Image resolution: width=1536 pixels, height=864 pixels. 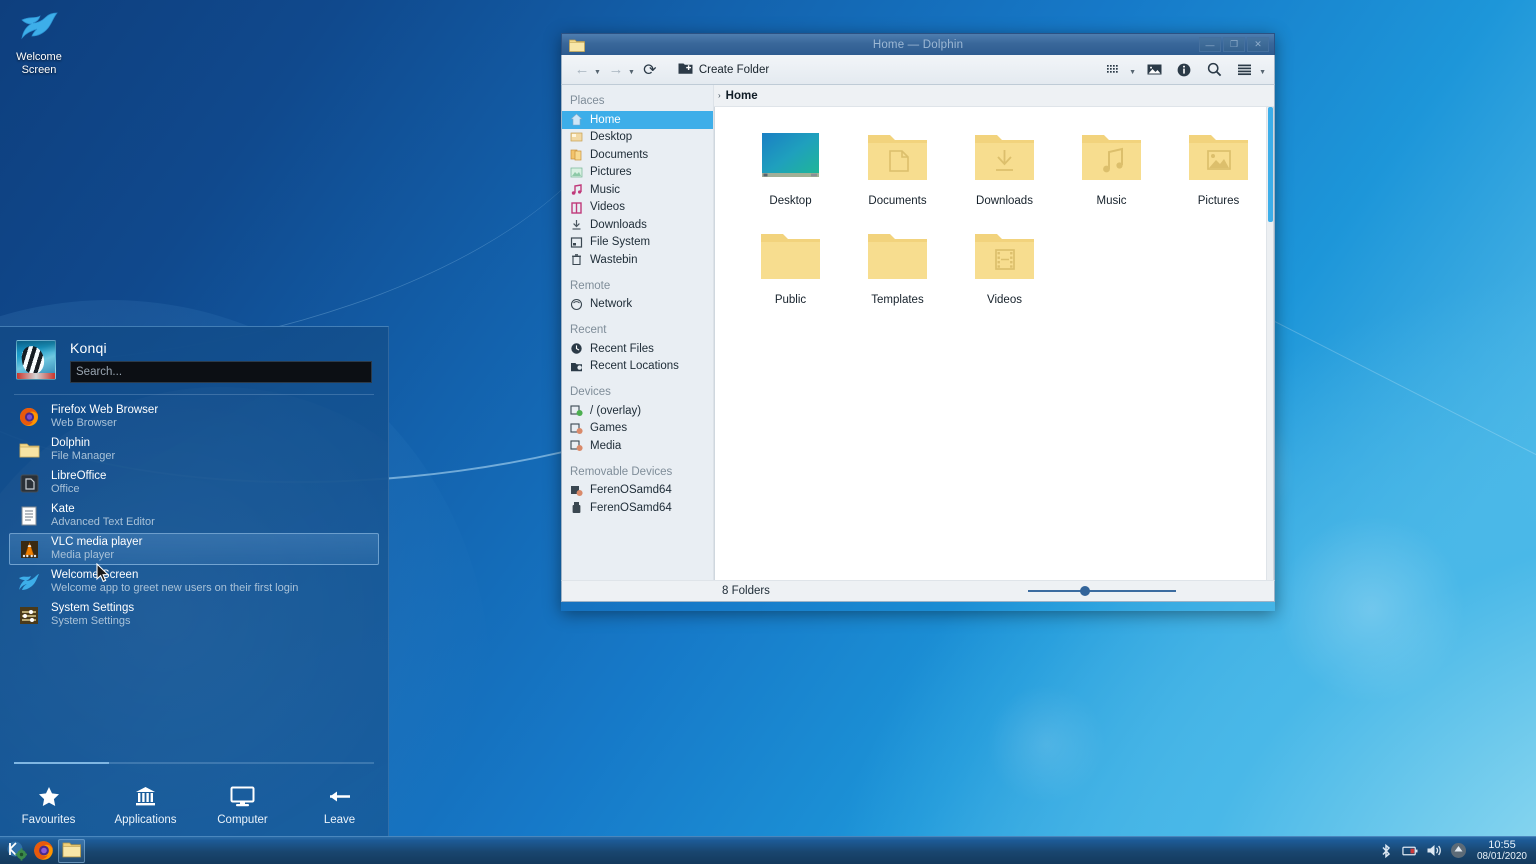 I want to click on volume-icon, so click(x=1434, y=850).